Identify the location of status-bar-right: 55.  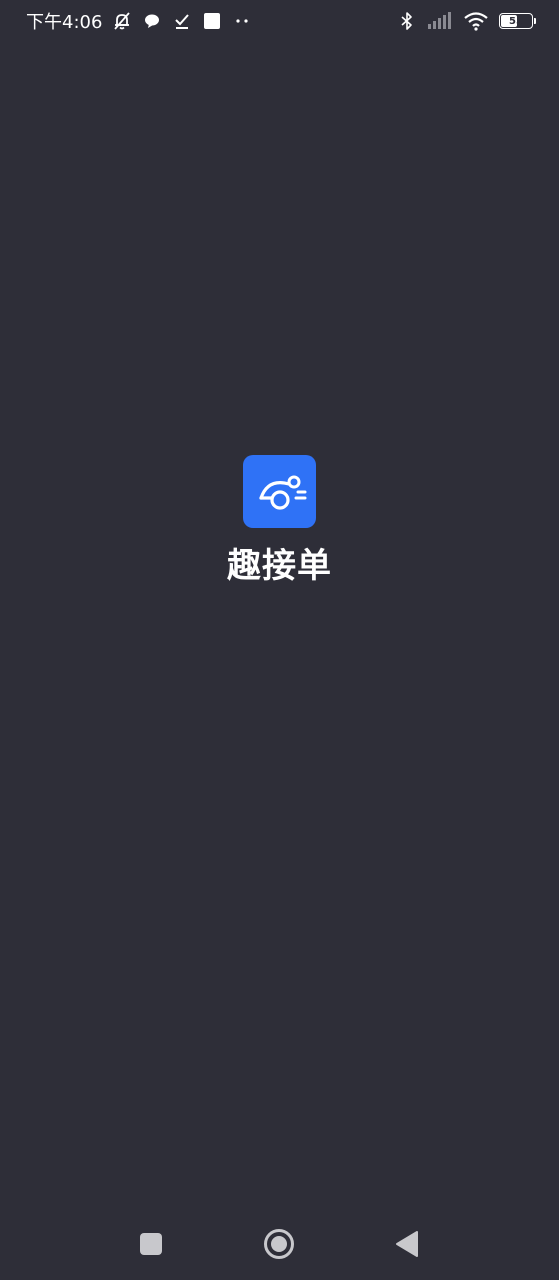
(466, 21).